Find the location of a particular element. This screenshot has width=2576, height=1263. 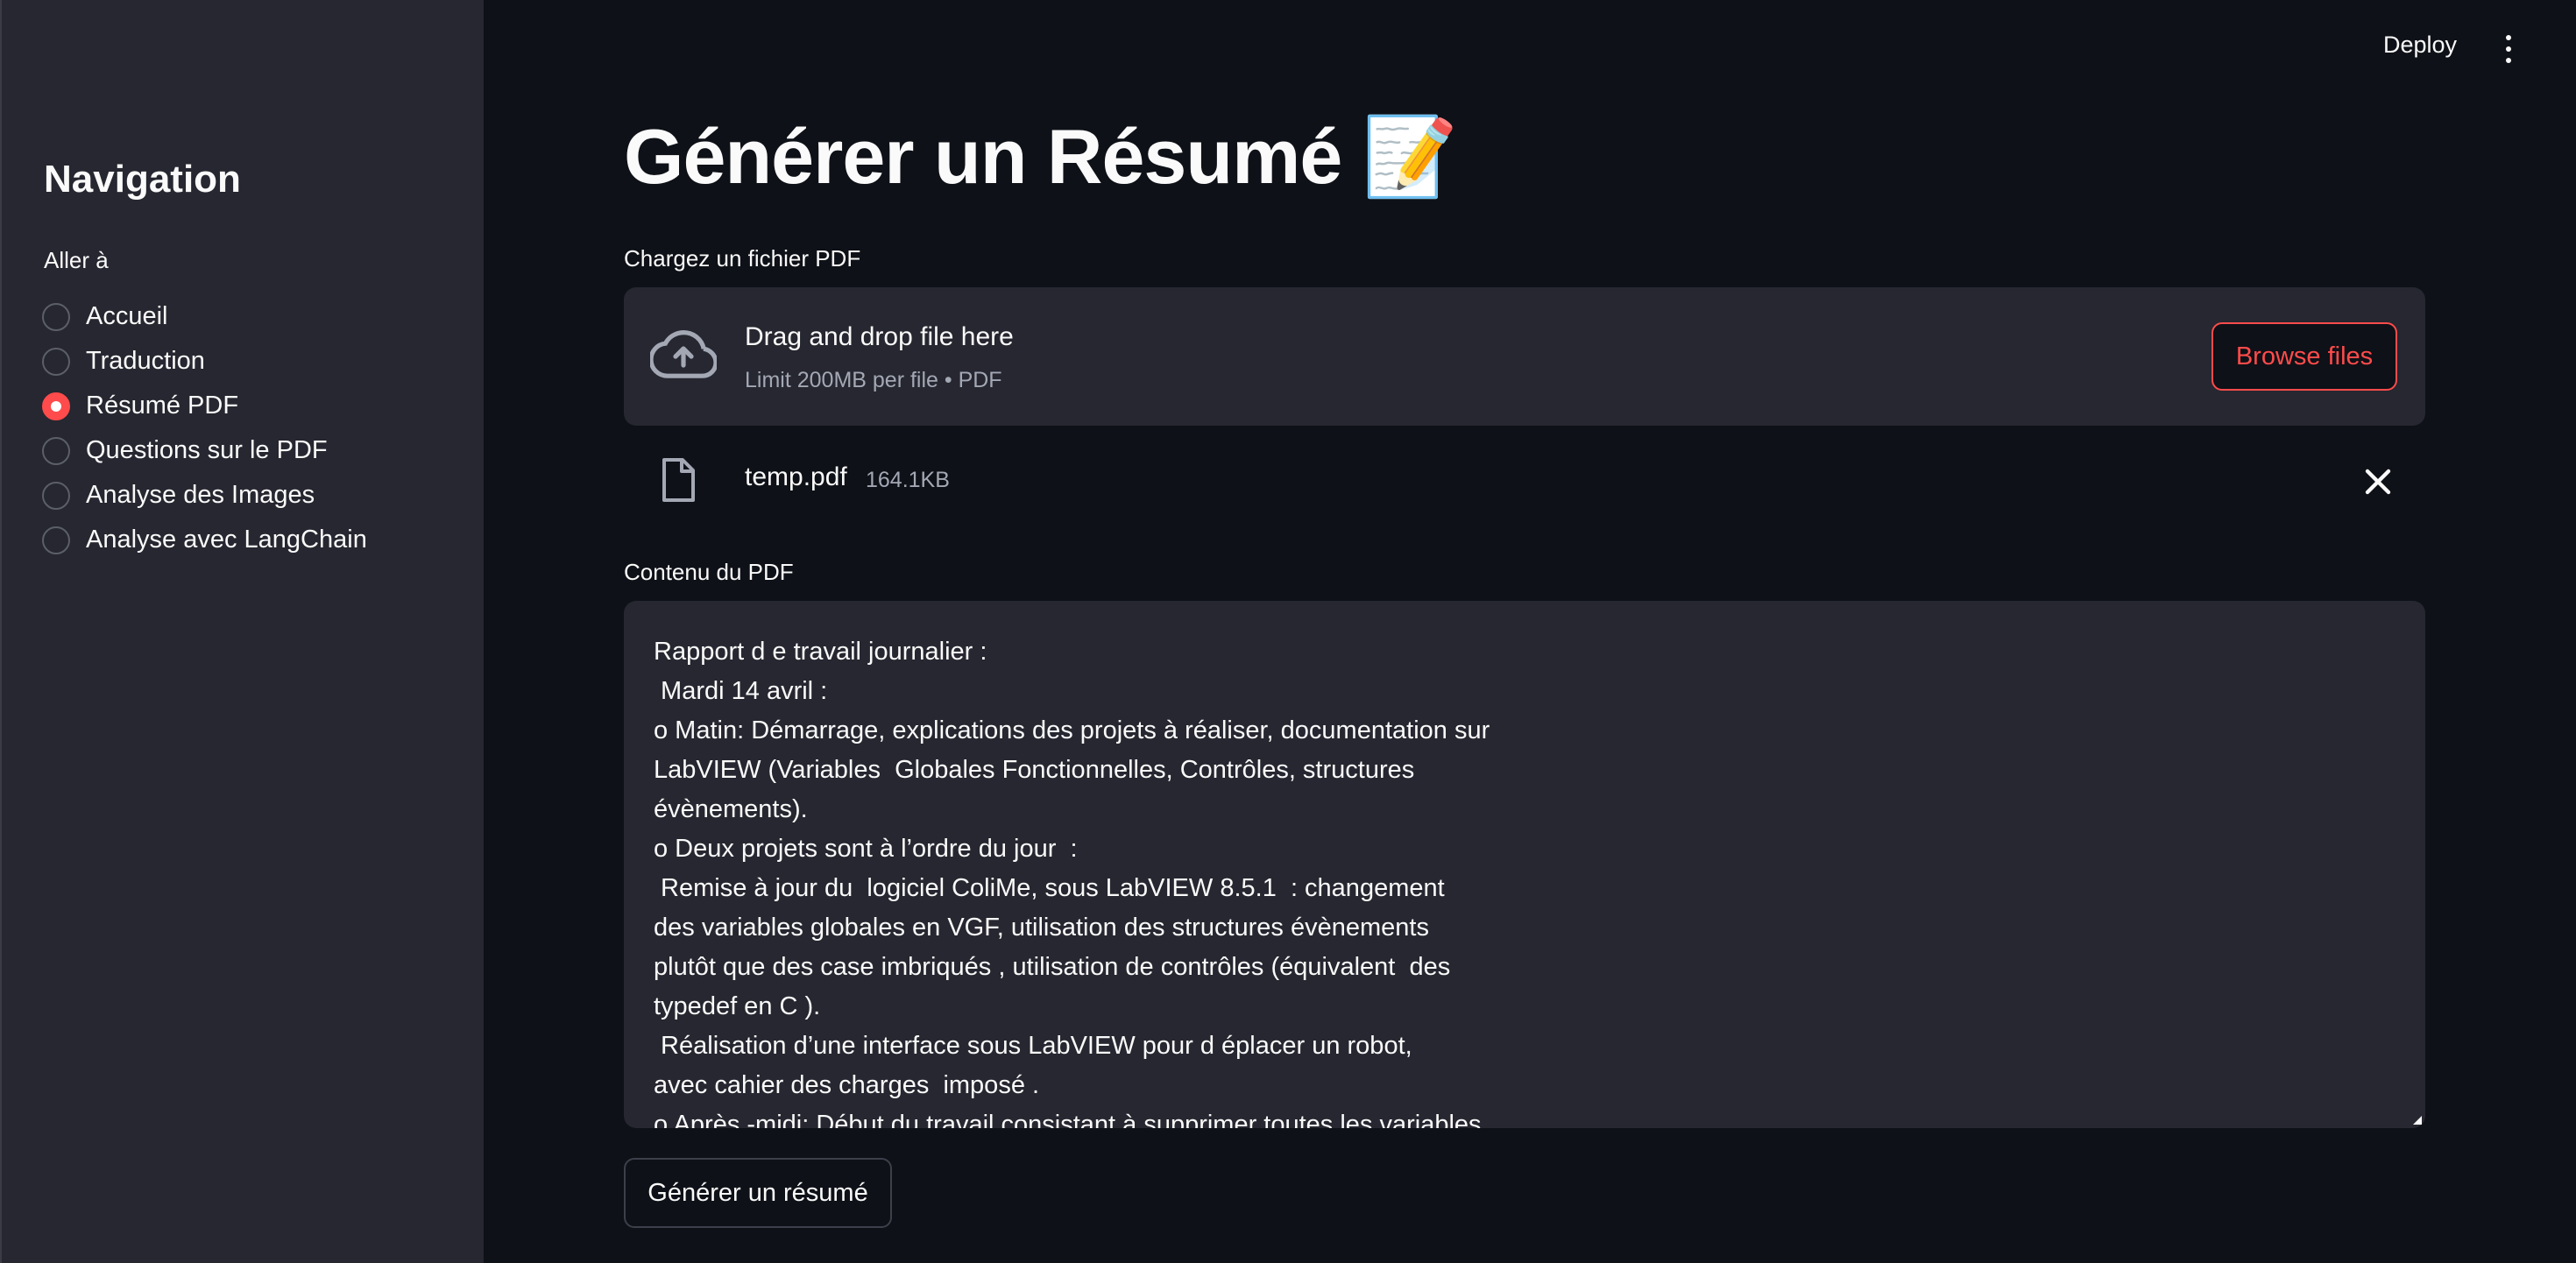

radio-option-accueil: Accueil is located at coordinates (204, 317).